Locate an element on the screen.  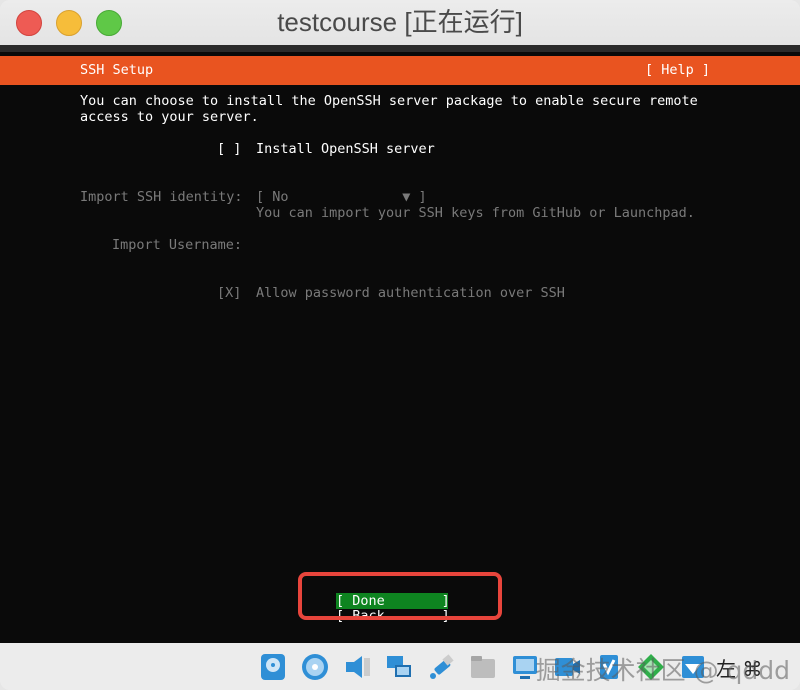
shared-folder-icon is located at coordinates (483, 667).